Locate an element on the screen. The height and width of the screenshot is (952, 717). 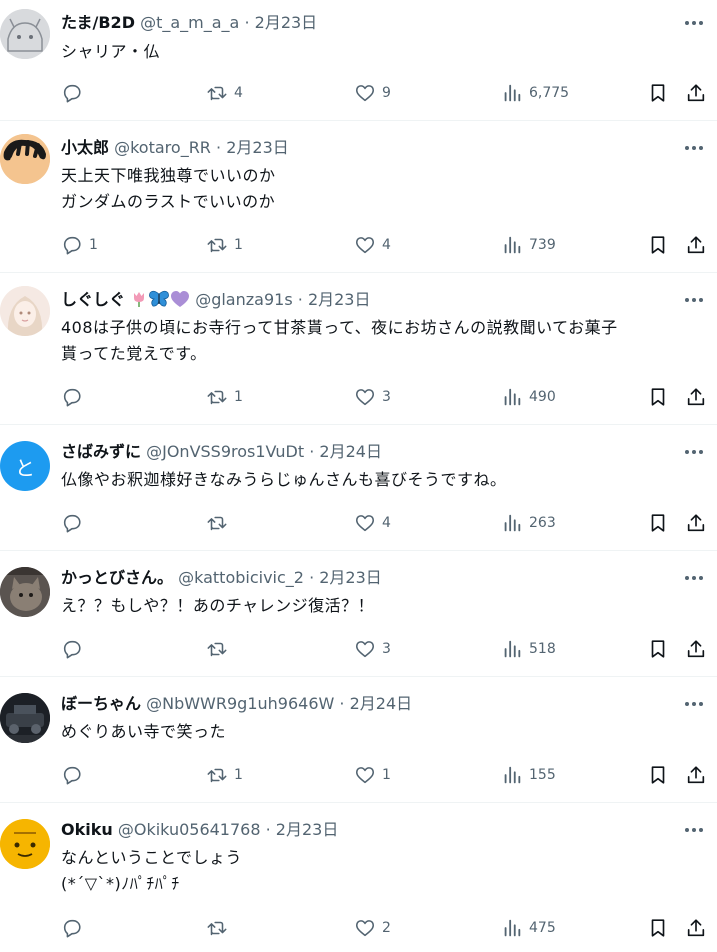
display-name: かっとびさん。 is located at coordinates (117, 577).